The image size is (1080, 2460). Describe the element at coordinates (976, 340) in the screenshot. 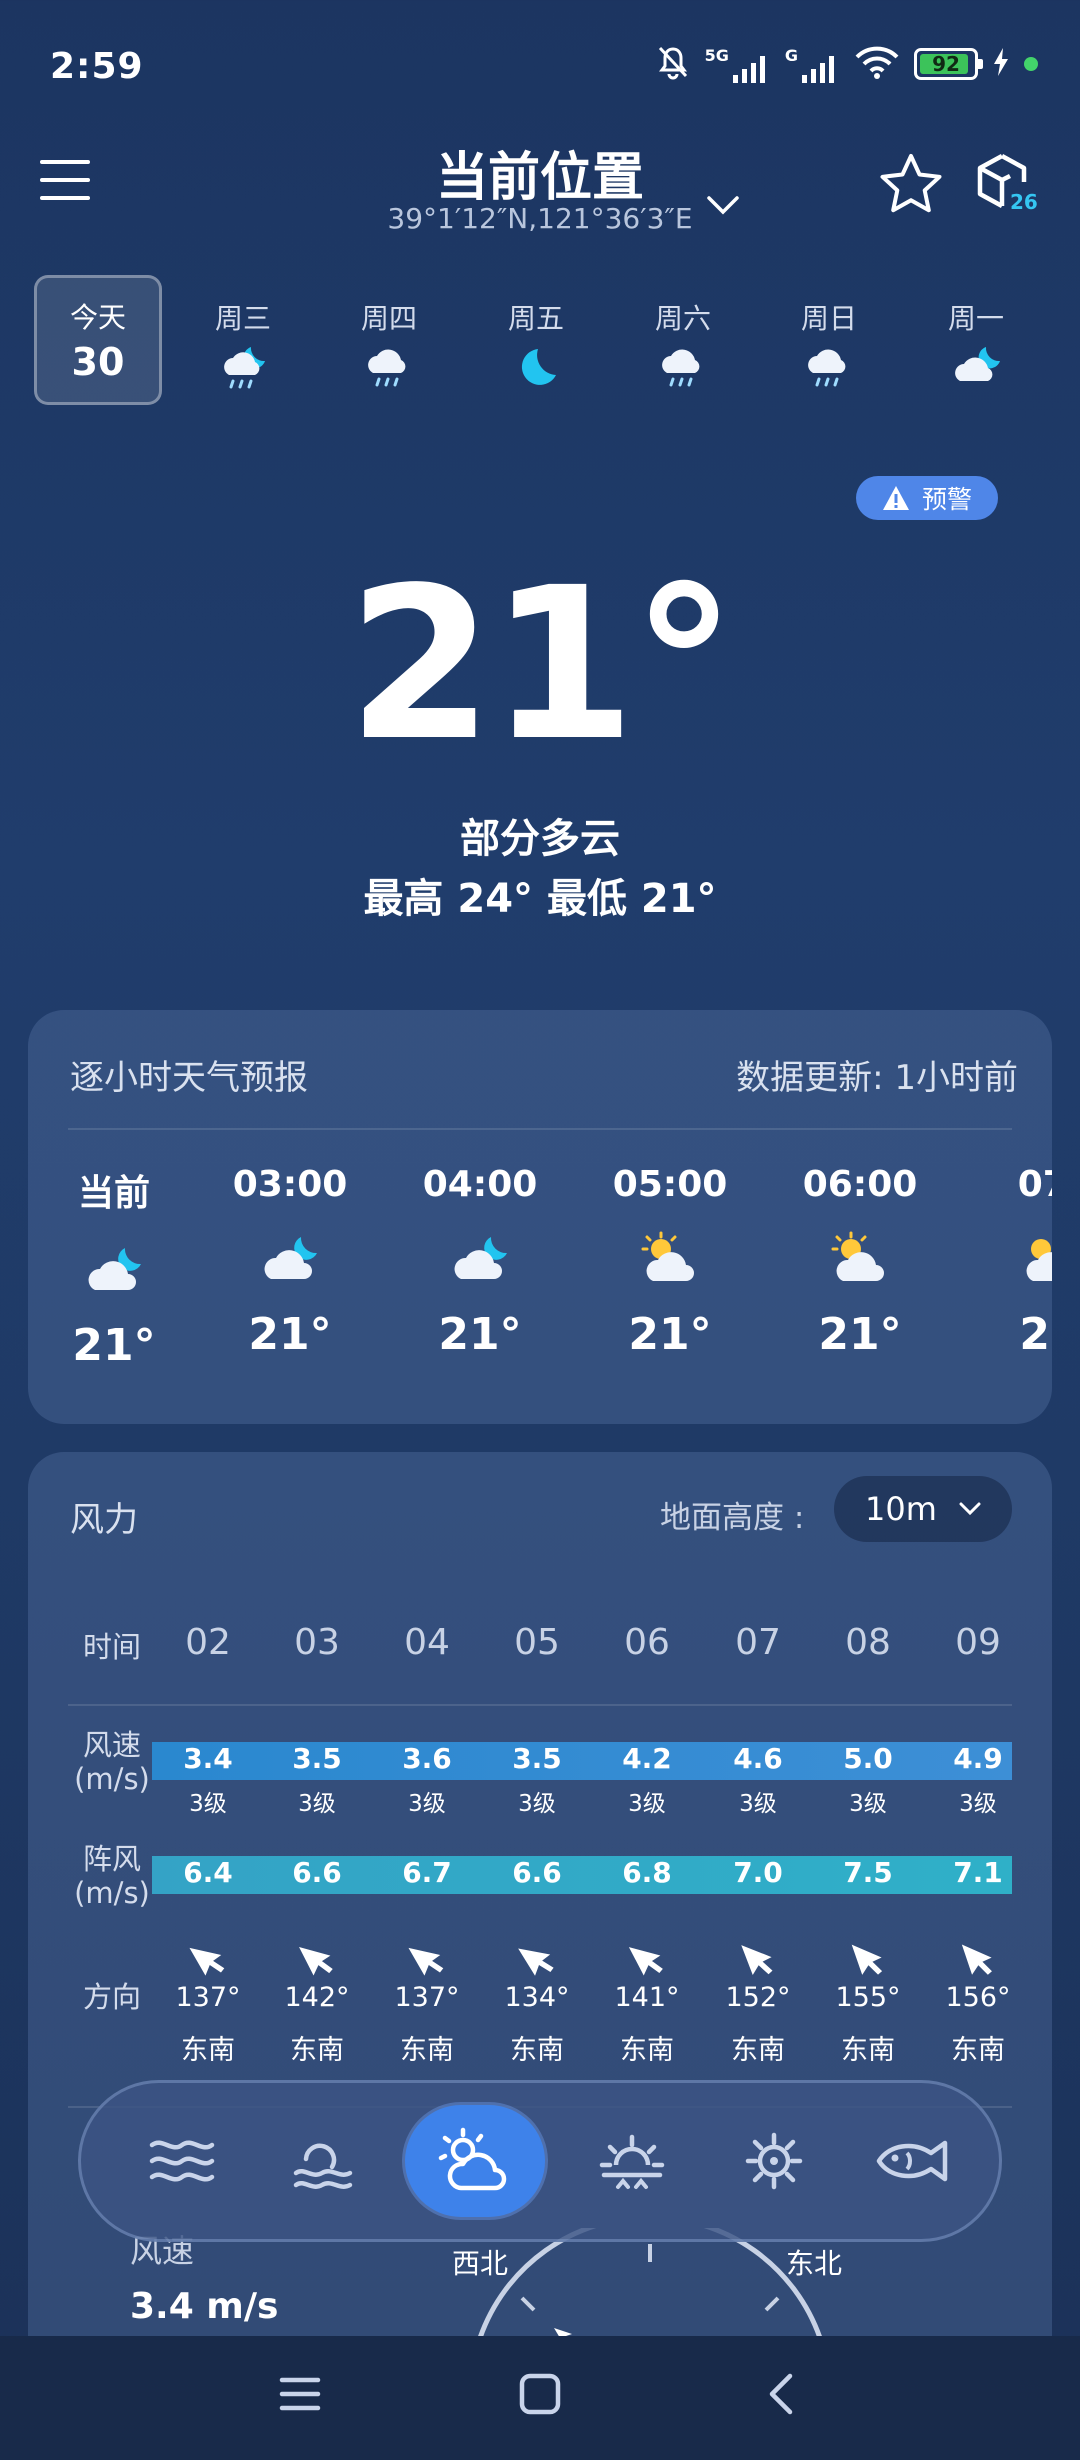

I see `day-tab: 周一` at that location.